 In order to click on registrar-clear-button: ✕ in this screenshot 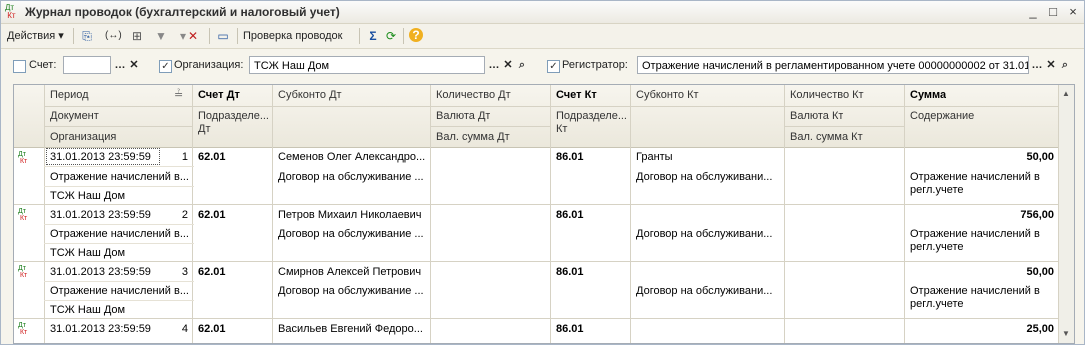, I will do `click(1051, 65)`.